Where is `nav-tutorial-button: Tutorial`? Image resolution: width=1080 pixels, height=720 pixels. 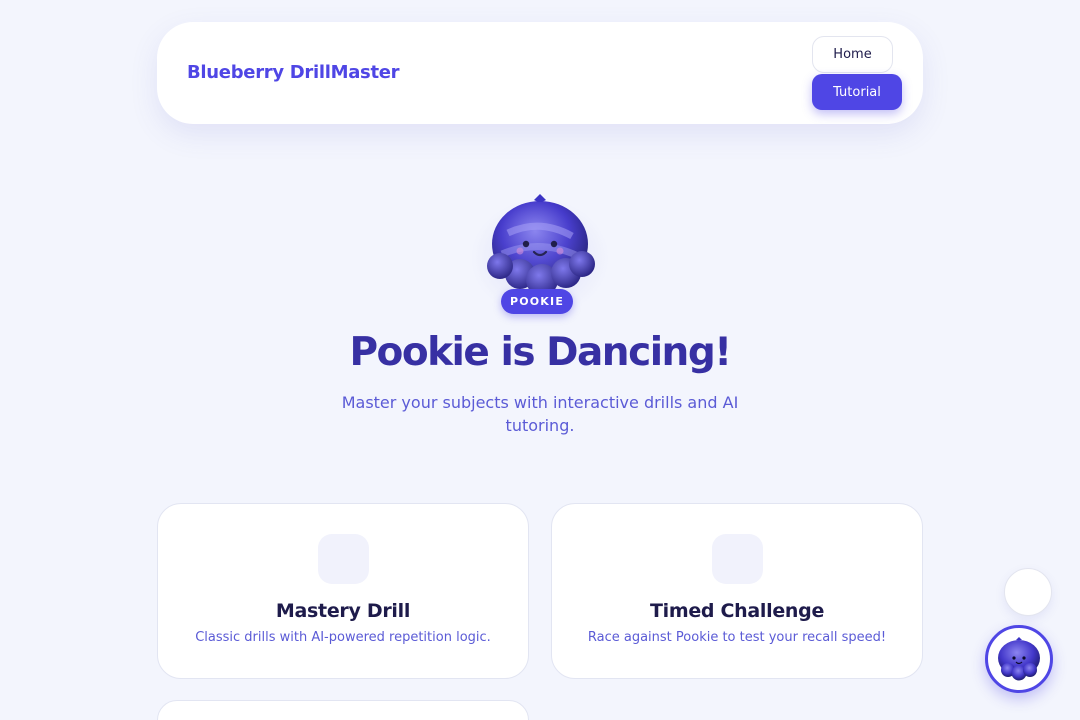
nav-tutorial-button: Tutorial is located at coordinates (857, 92).